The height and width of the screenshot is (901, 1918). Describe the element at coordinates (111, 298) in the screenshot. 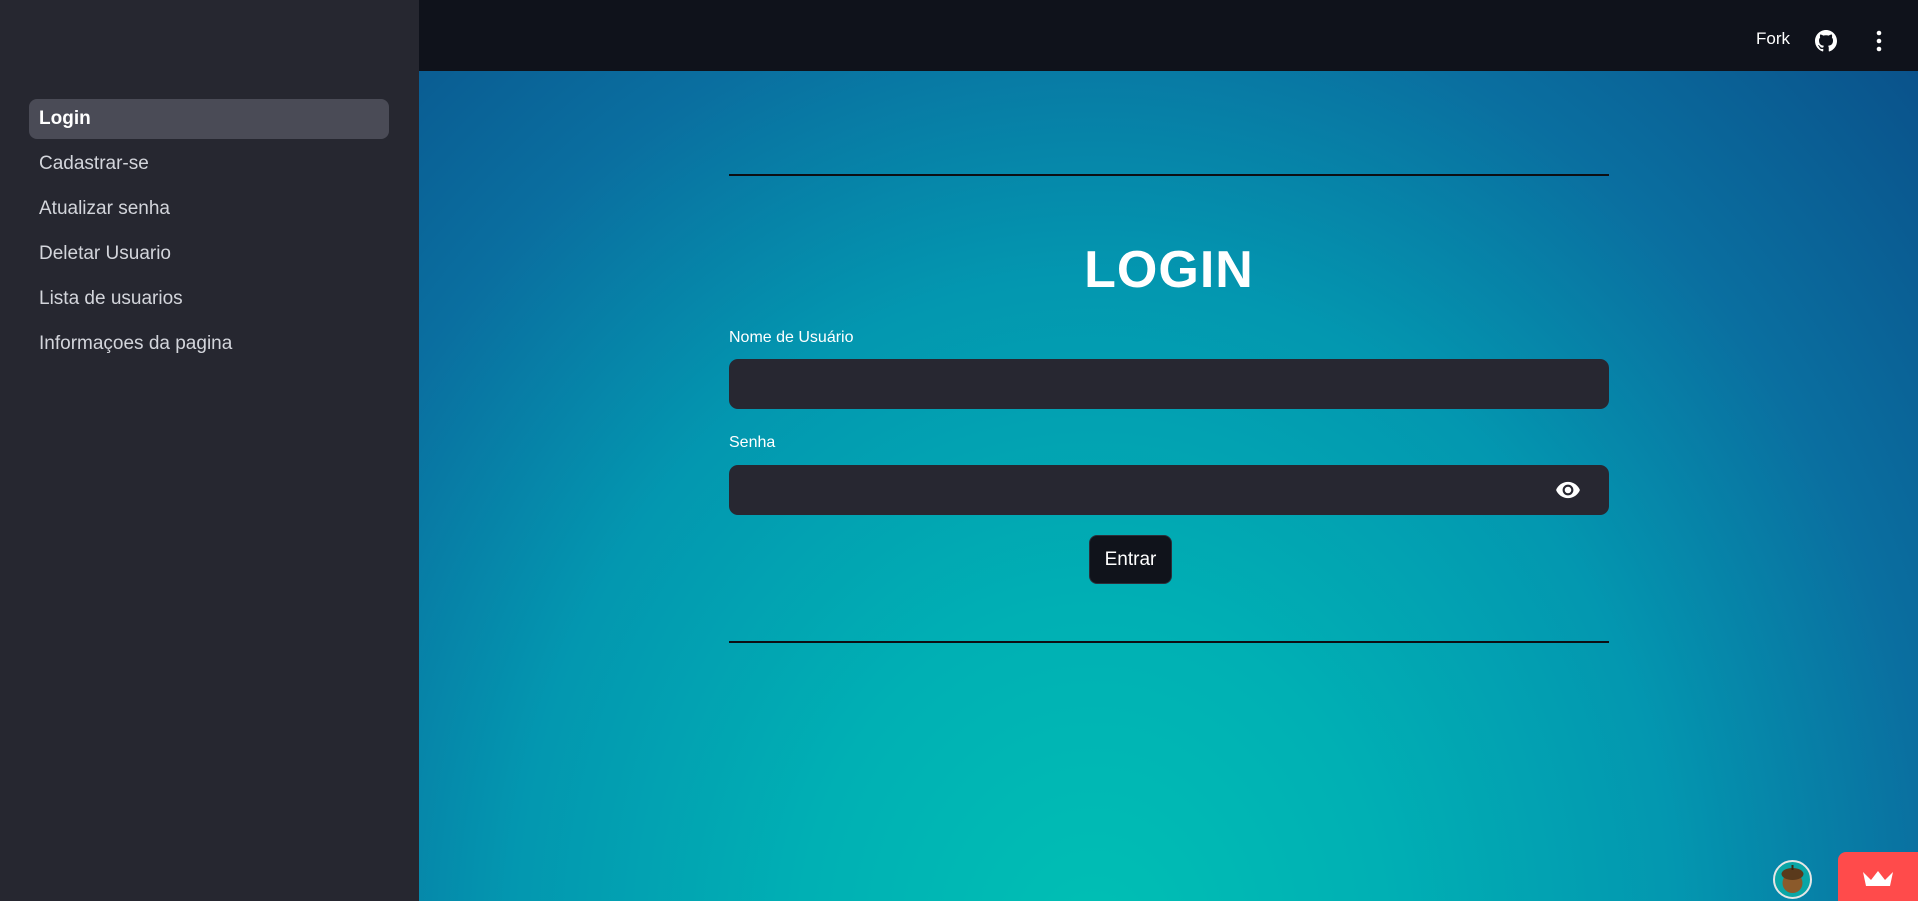

I see `sidebar-item-label: Lista de usuarios` at that location.